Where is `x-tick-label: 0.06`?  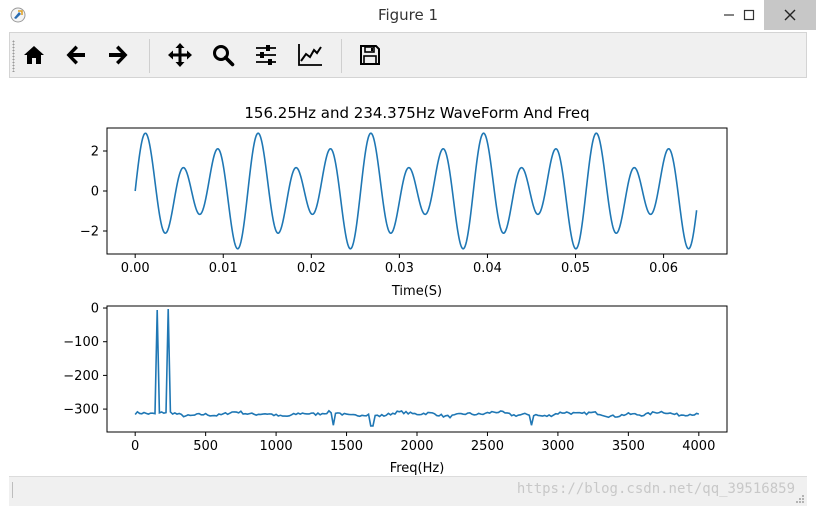 x-tick-label: 0.06 is located at coordinates (663, 268).